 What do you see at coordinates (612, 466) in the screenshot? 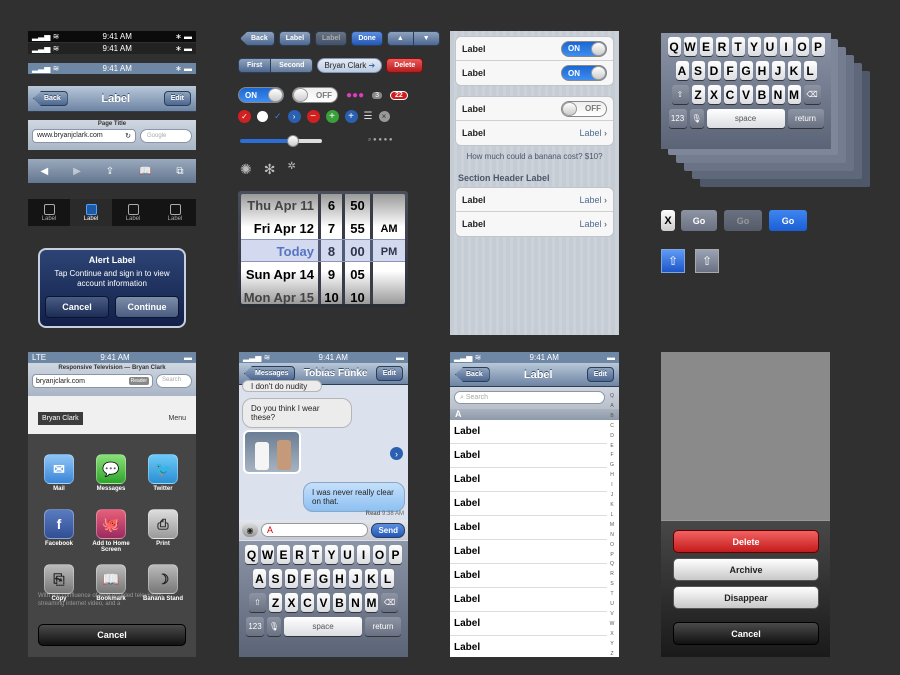
I see `index-letter: G` at bounding box center [612, 466].